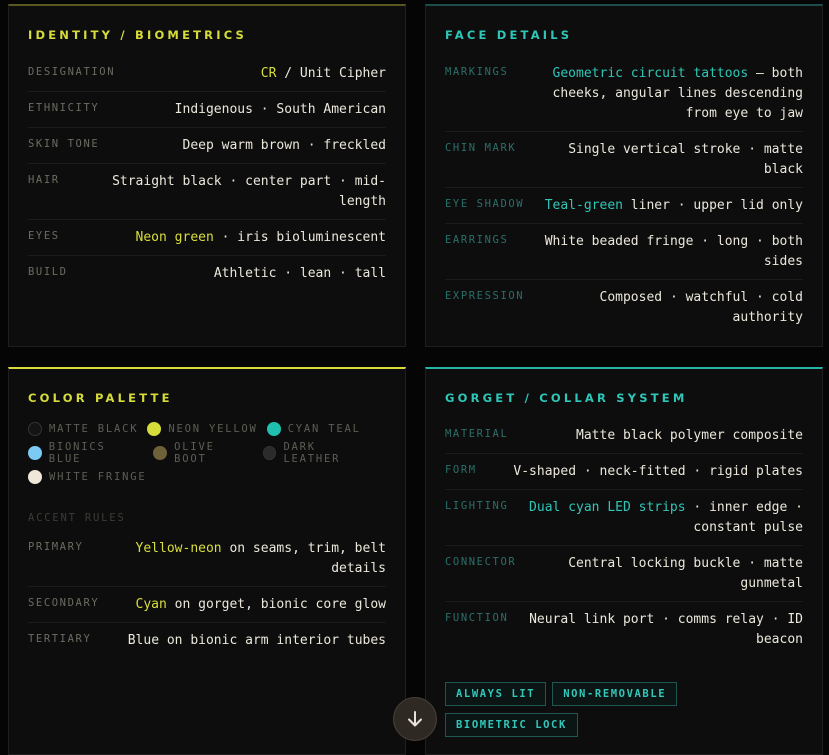  I want to click on row-value: Cyan on gorget, bionic core glow, so click(256, 605).